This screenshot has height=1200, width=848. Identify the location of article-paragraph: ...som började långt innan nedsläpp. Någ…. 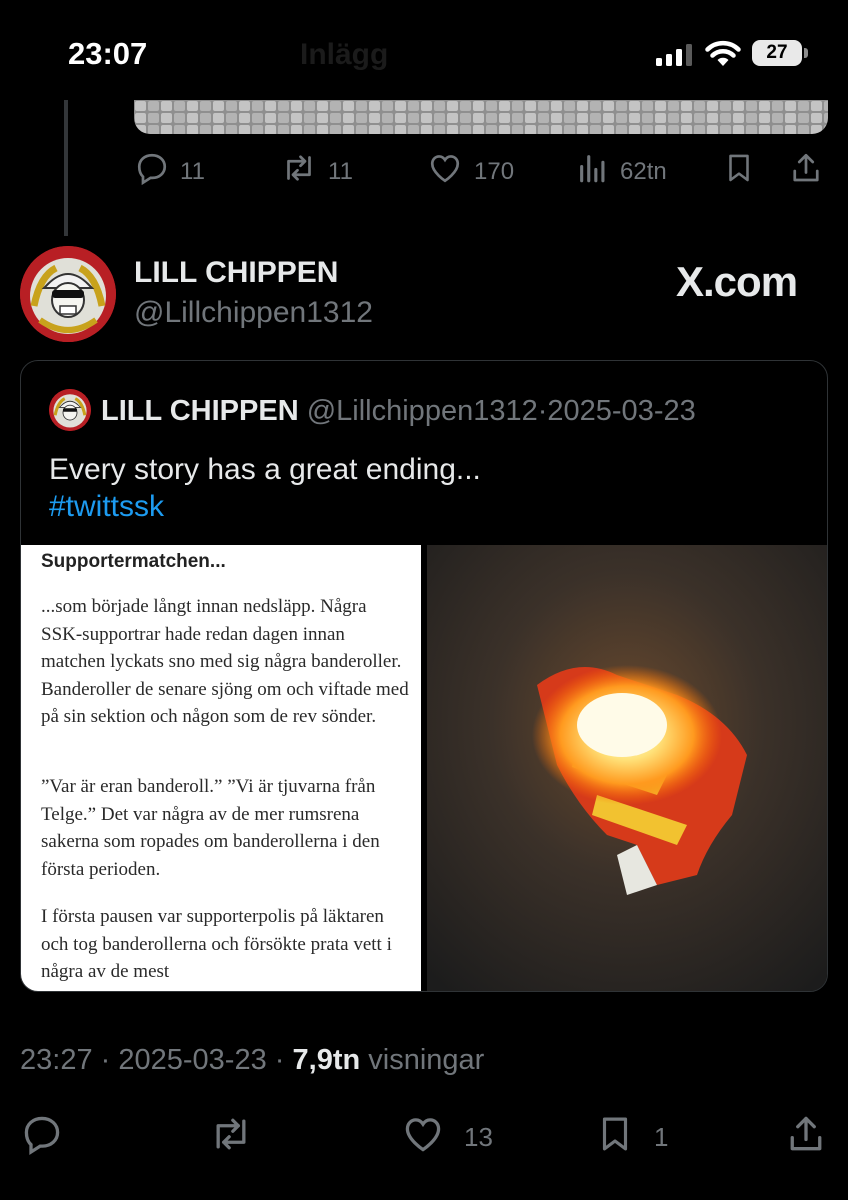
(225, 661).